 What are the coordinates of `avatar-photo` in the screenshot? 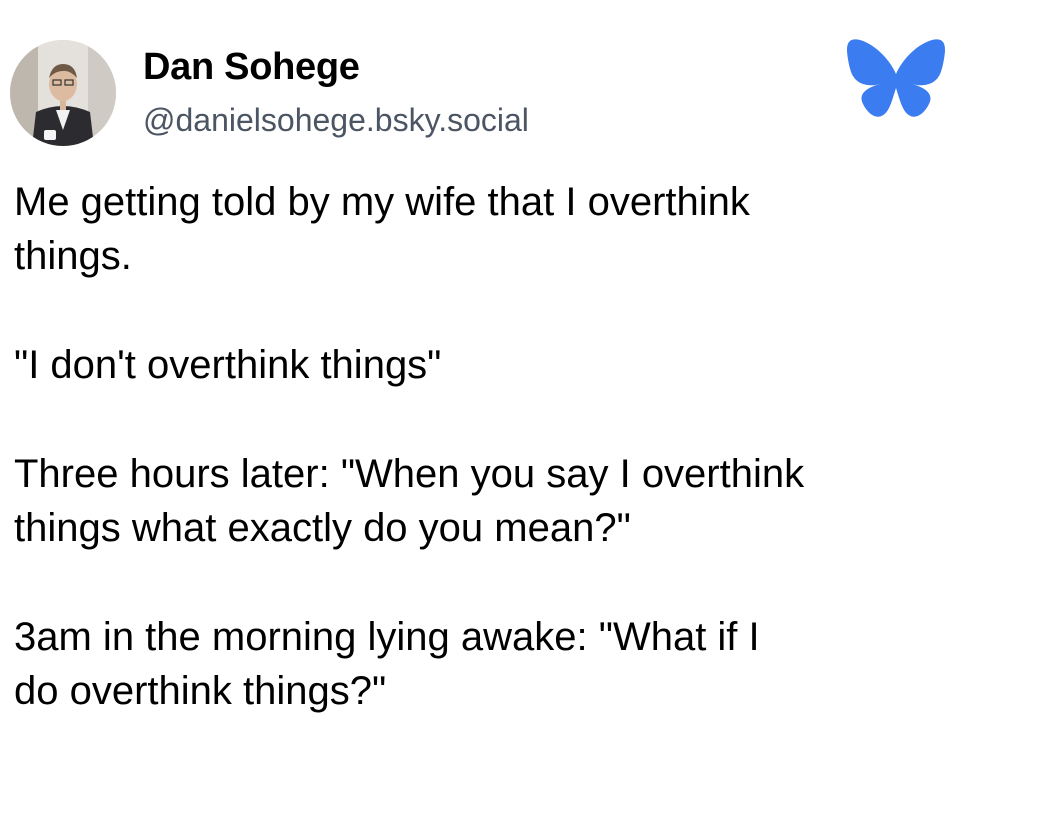 It's located at (63, 93).